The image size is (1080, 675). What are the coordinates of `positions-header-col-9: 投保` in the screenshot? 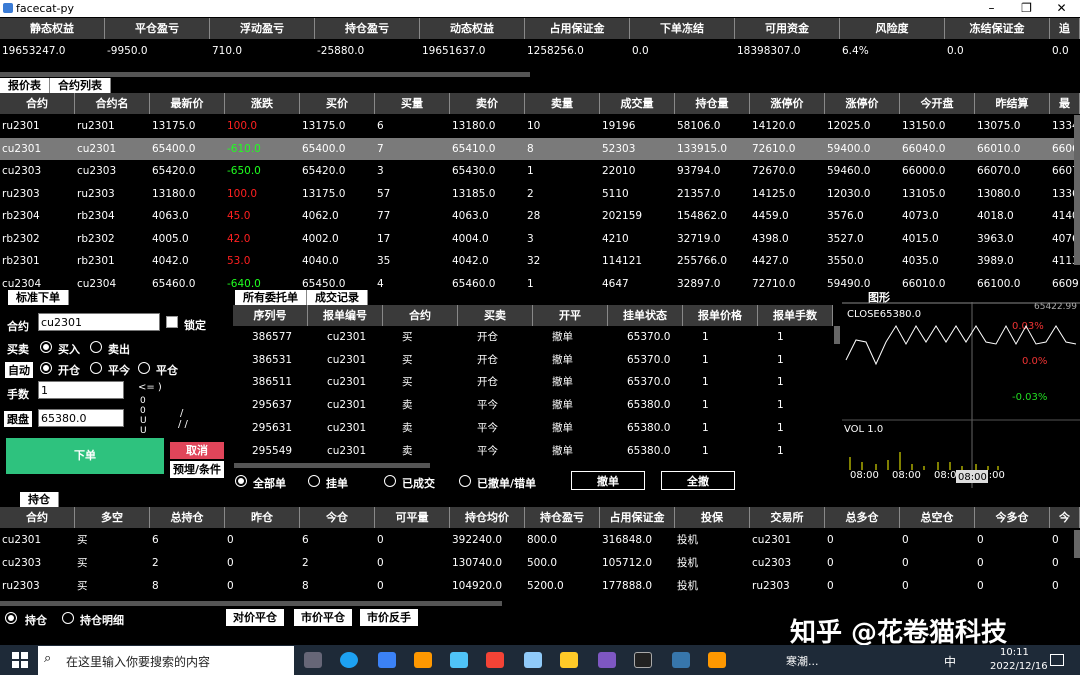 It's located at (712, 517).